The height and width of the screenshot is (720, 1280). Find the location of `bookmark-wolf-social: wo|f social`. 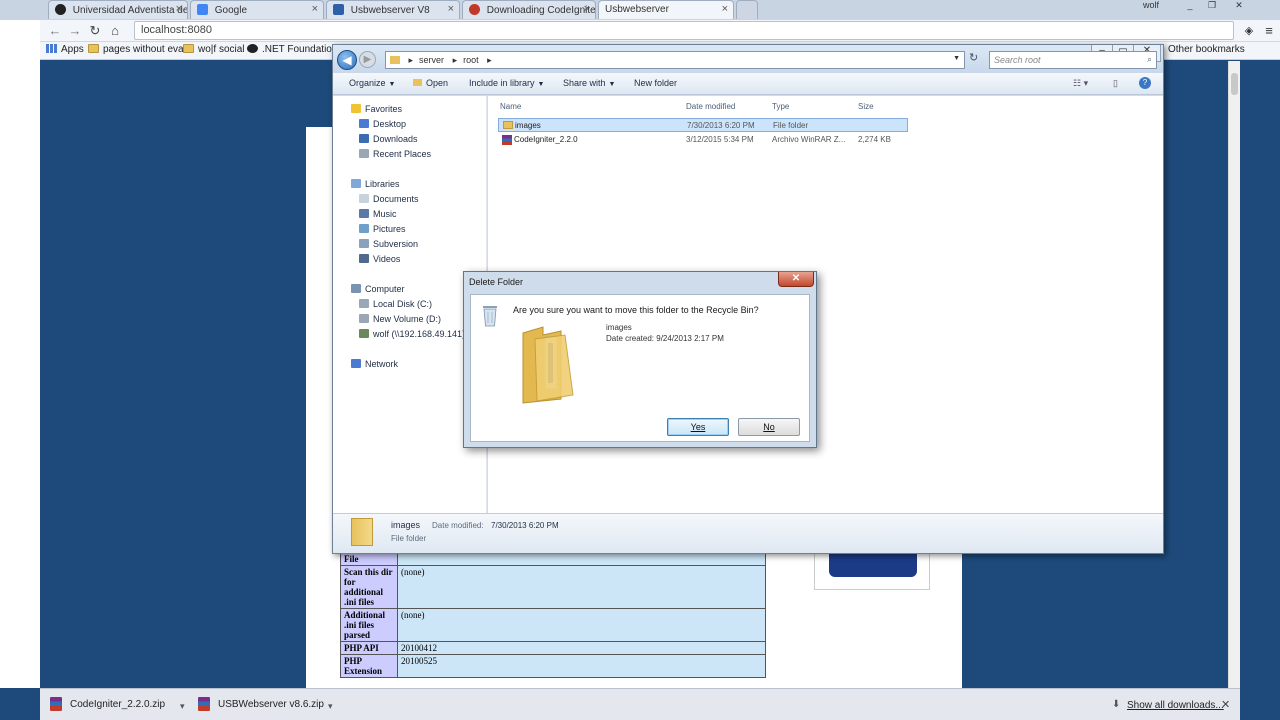

bookmark-wolf-social: wo|f social is located at coordinates (214, 49).